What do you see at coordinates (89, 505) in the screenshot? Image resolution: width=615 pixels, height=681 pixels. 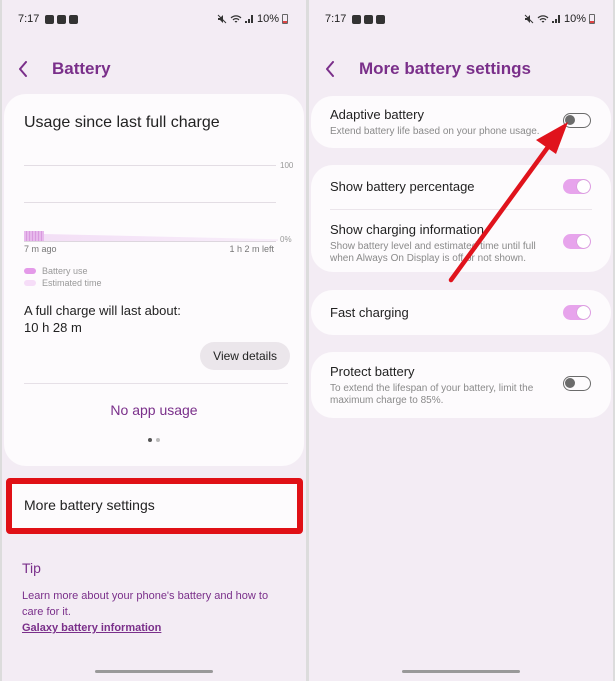 I see `more-battery-settings-label: More battery settings` at bounding box center [89, 505].